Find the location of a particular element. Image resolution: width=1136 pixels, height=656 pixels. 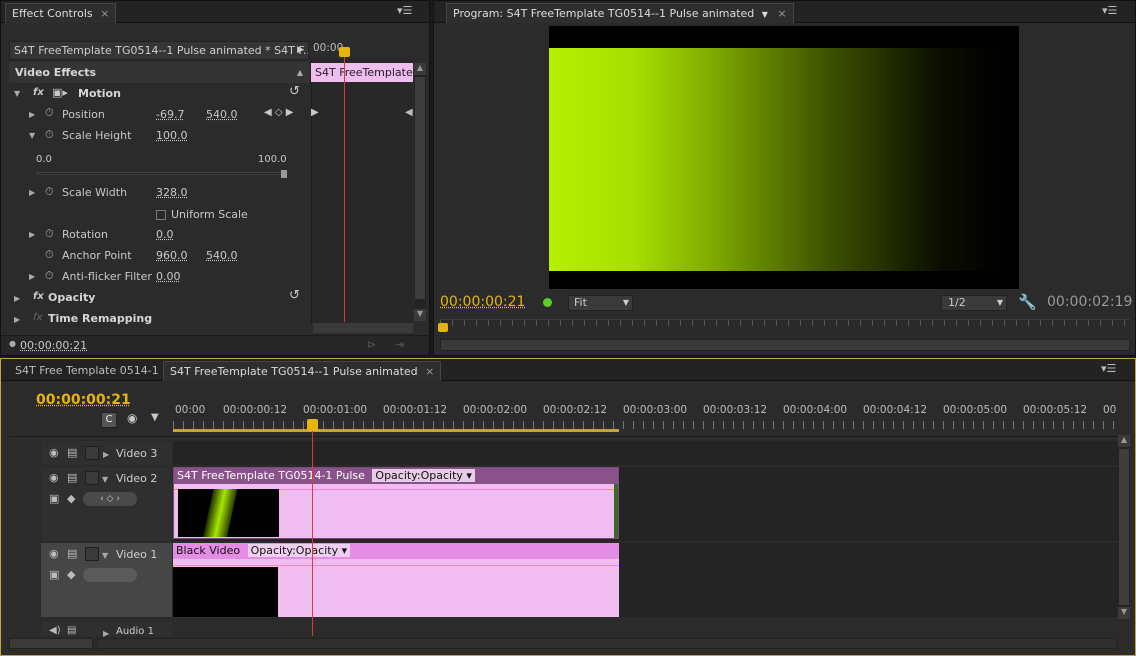

tab-effect-controls: Effect Controls × is located at coordinates (61, 13).